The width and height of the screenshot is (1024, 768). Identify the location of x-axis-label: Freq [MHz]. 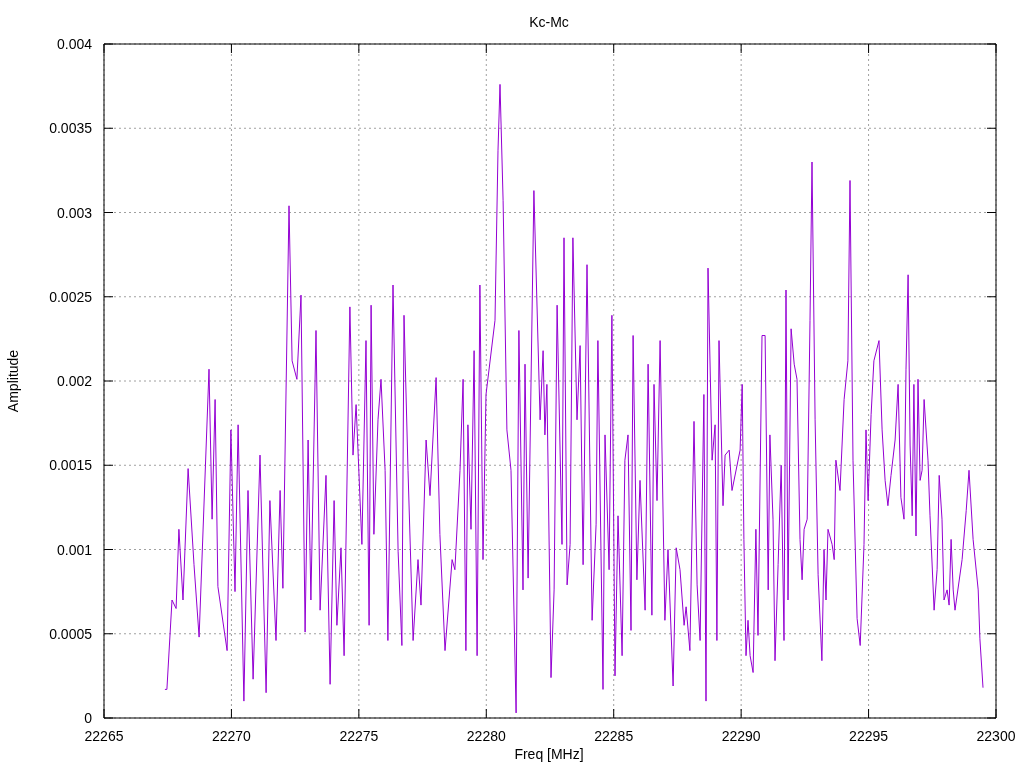
(549, 754).